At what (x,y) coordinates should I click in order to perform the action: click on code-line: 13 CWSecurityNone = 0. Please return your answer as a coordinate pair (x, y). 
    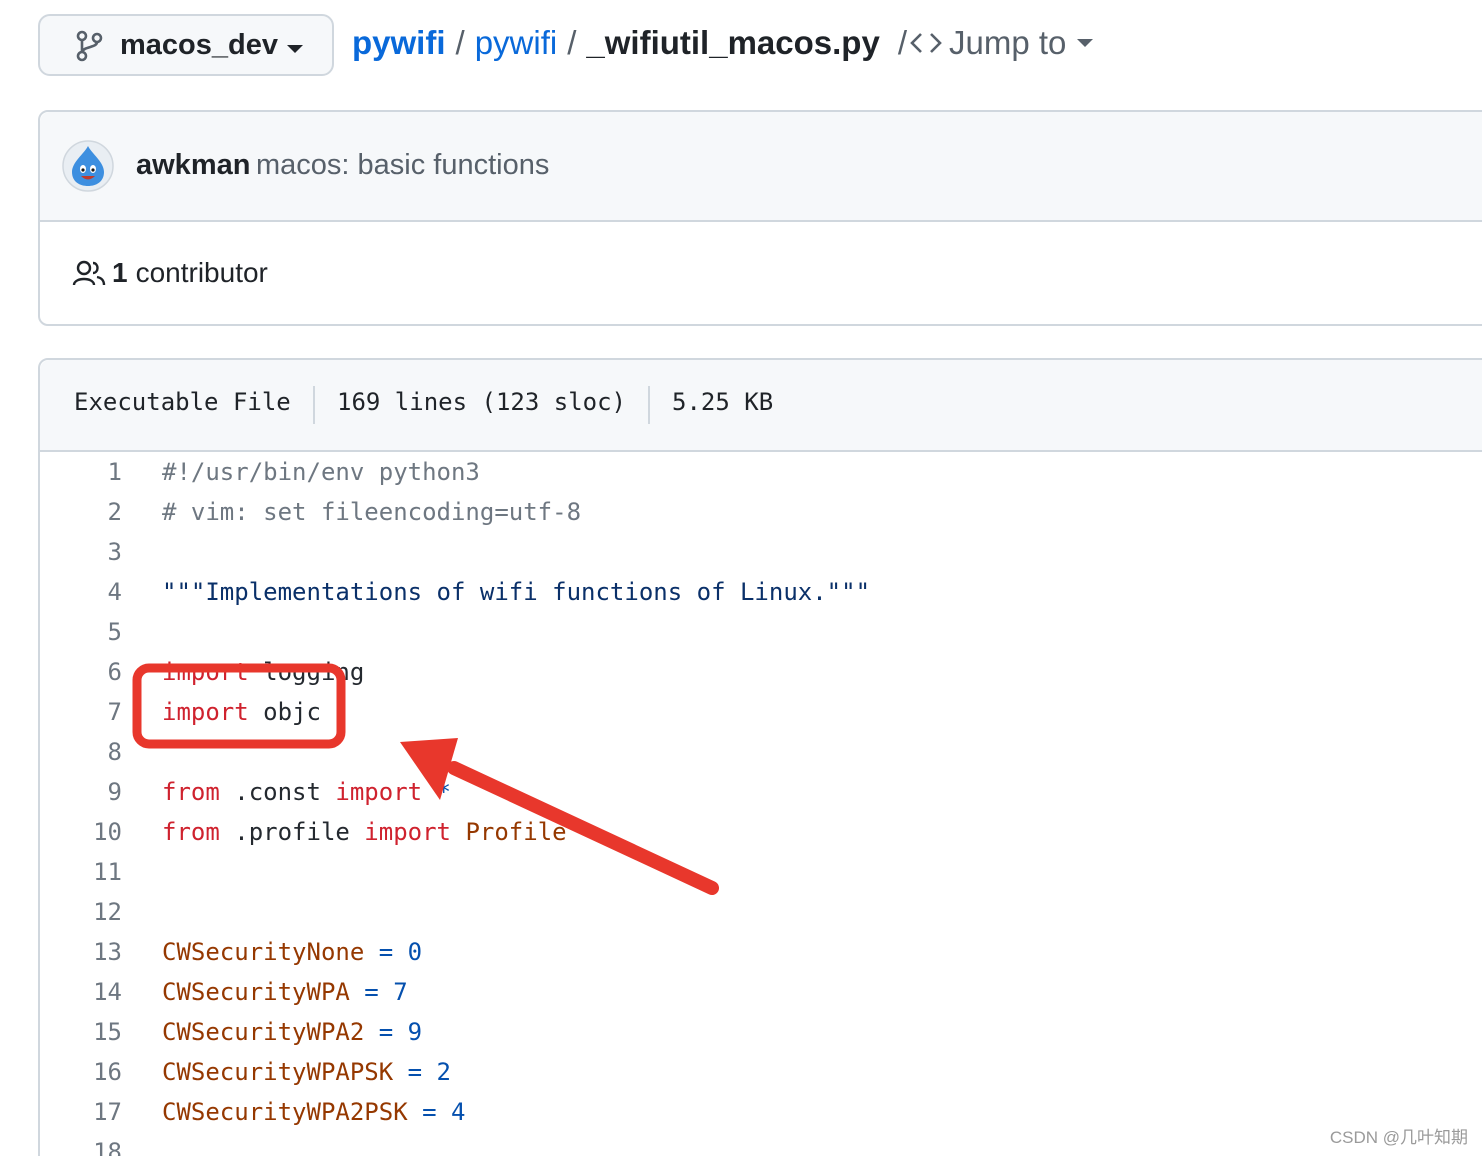
    Looking at the image, I should click on (761, 952).